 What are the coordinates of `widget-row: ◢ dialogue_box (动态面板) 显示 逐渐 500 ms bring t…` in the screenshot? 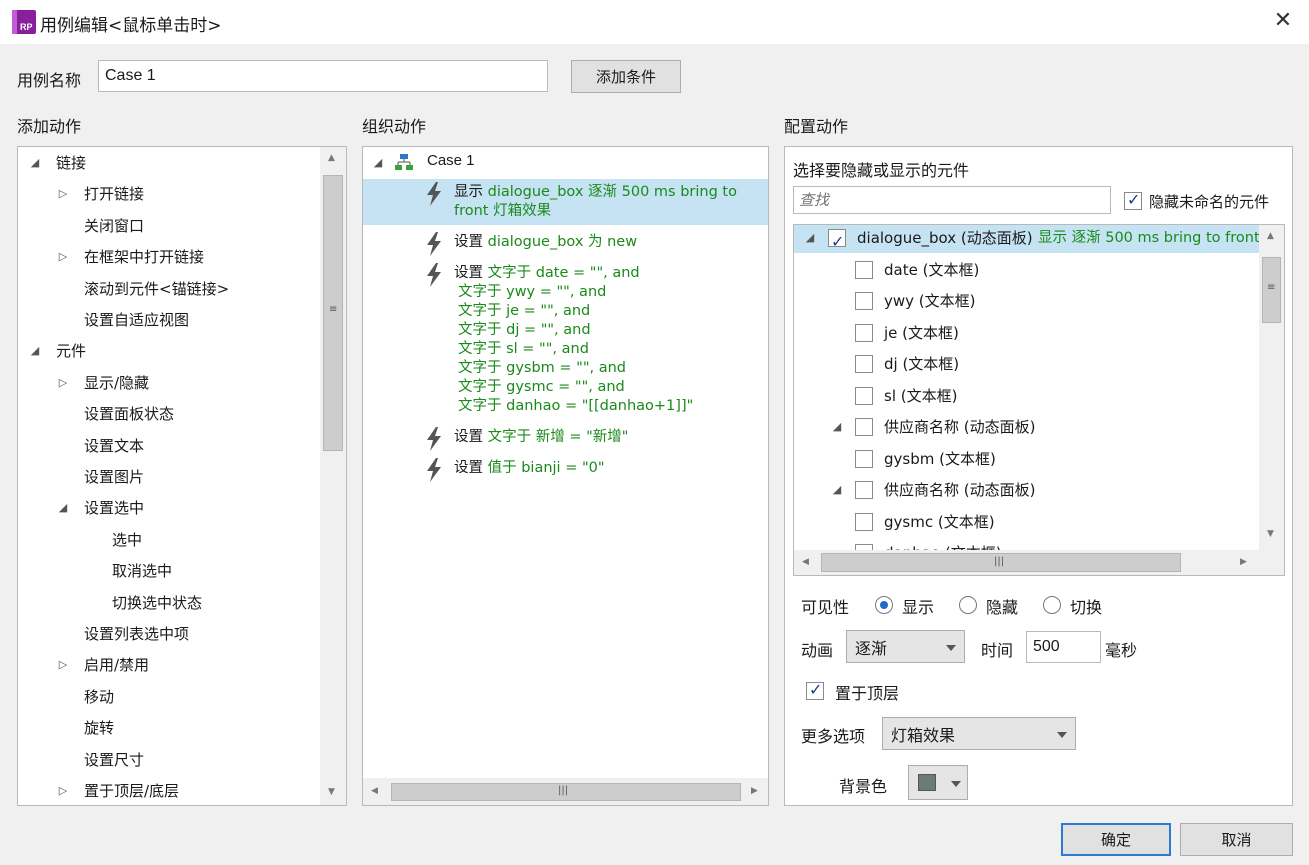 It's located at (1026, 241).